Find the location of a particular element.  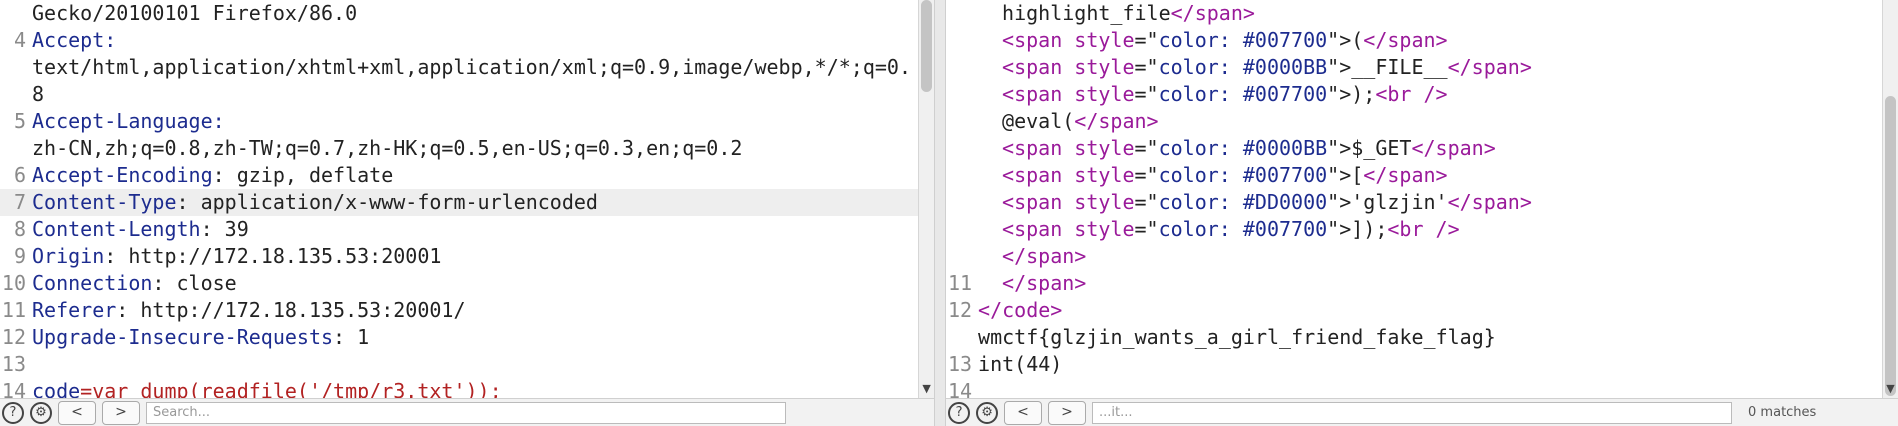

line-content: Accept-Language: is located at coordinates (475, 121).